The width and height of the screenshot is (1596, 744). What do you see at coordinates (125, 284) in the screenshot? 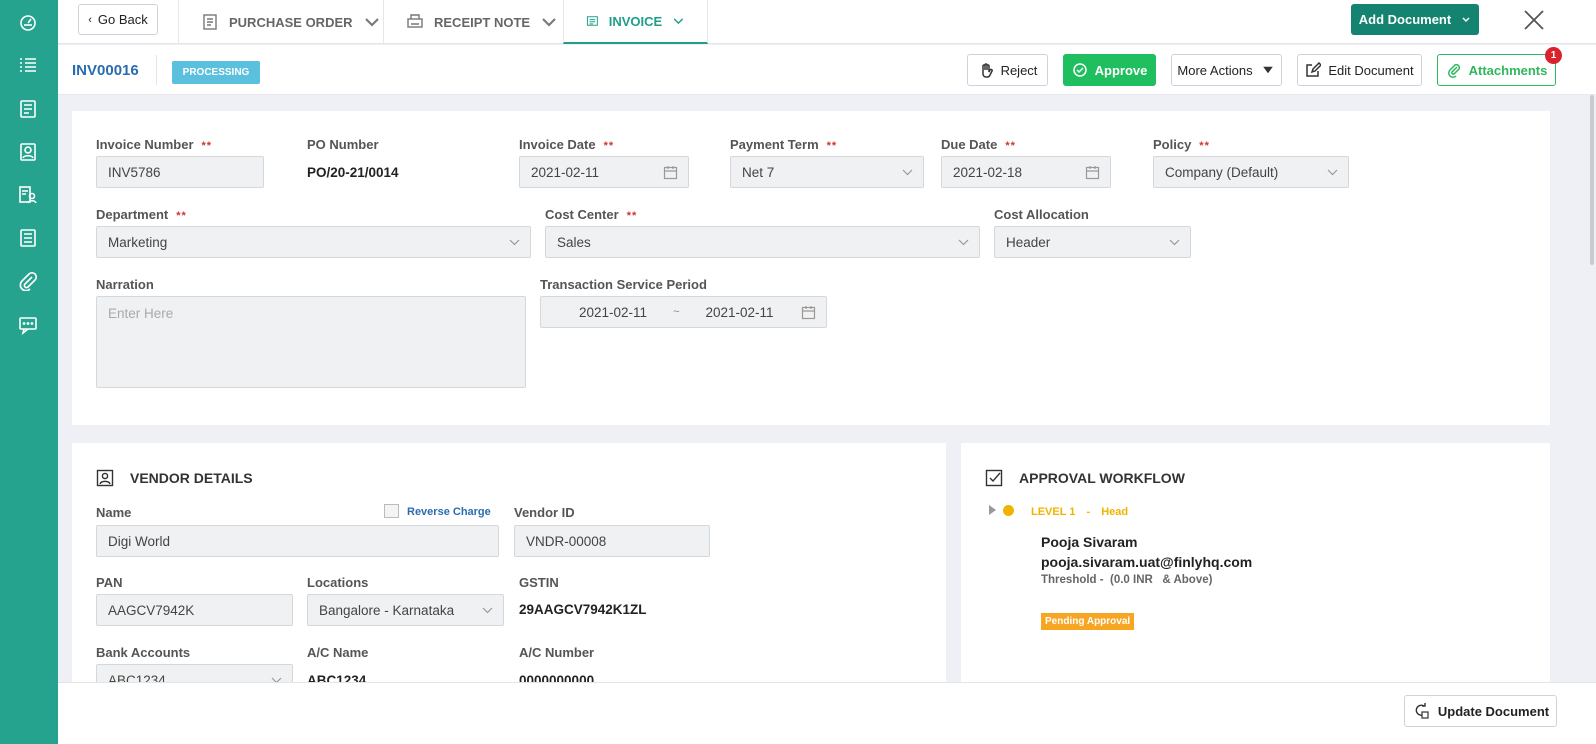
I see `narration-label: Narration` at bounding box center [125, 284].